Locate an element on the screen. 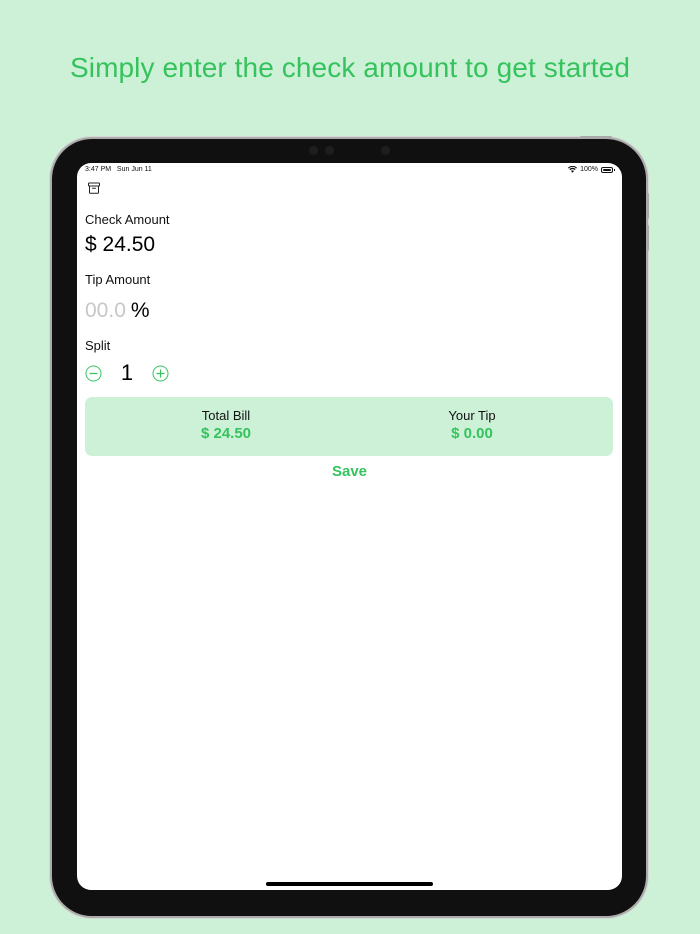  proximity-sensor is located at coordinates (385, 150).